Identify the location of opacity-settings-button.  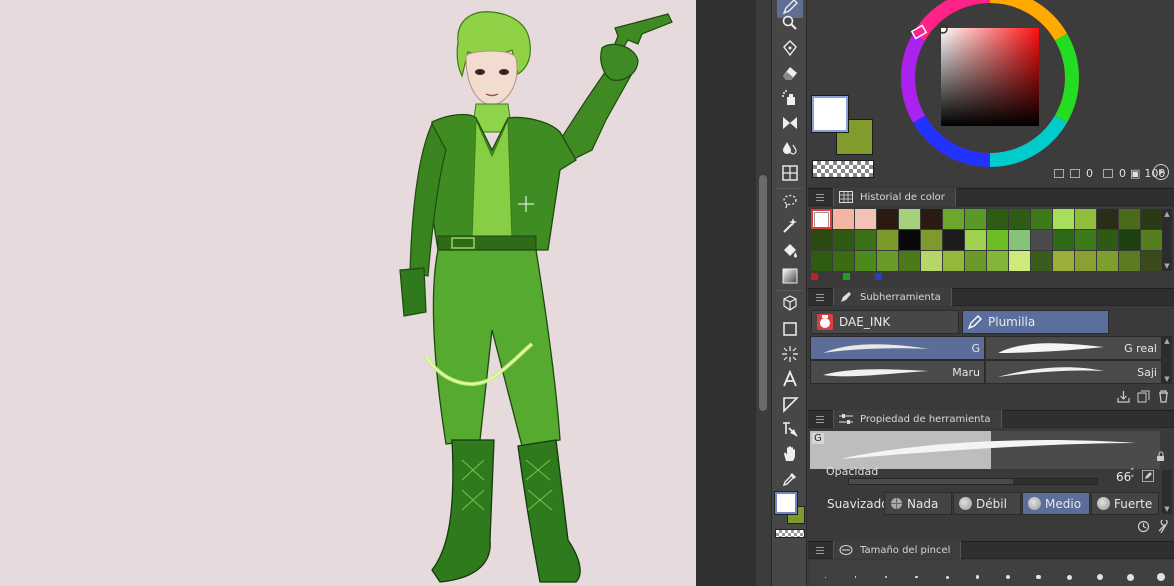
(1148, 476).